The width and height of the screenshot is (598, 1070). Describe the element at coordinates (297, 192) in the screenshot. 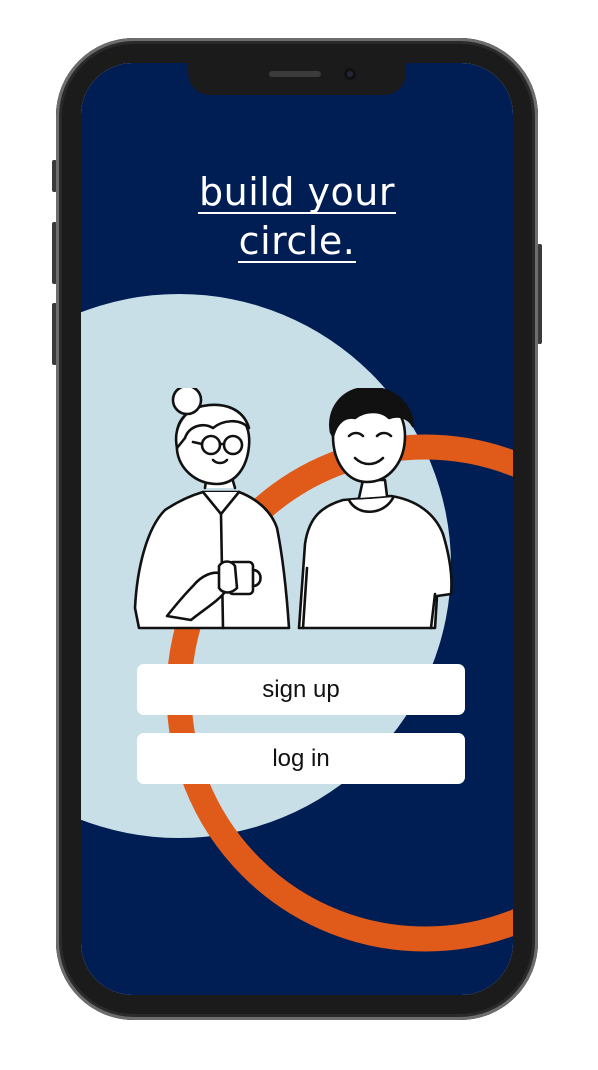

I see `headline-line-1: build your` at that location.